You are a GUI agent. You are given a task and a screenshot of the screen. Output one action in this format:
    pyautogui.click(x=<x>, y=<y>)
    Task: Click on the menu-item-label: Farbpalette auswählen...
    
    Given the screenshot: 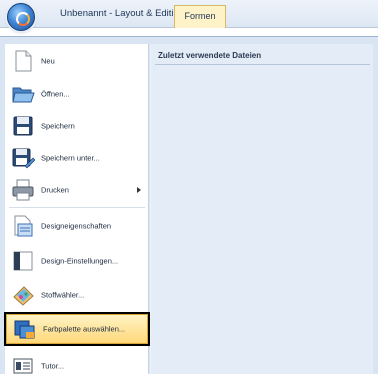 What is the action you would take?
    pyautogui.click(x=84, y=329)
    